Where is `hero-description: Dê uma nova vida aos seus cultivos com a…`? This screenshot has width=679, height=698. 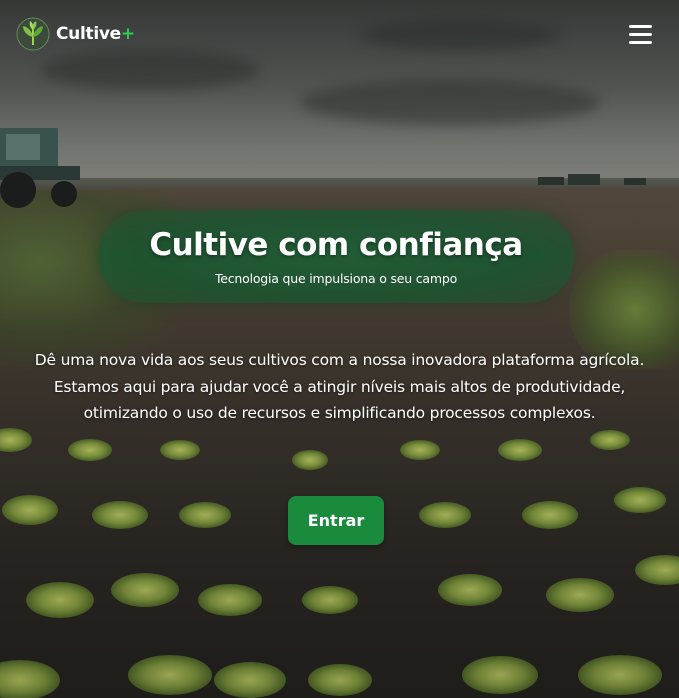
hero-description: Dê uma nova vida aos seus cultivos com a… is located at coordinates (339, 386).